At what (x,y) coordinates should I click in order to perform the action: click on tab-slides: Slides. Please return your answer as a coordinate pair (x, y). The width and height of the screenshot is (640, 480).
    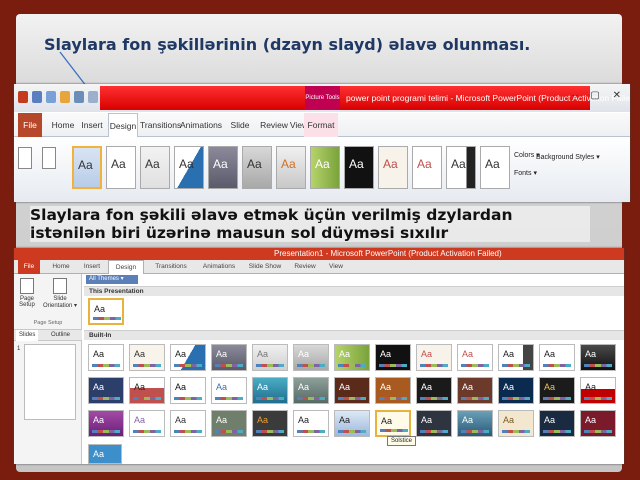
    Looking at the image, I should click on (27, 335).